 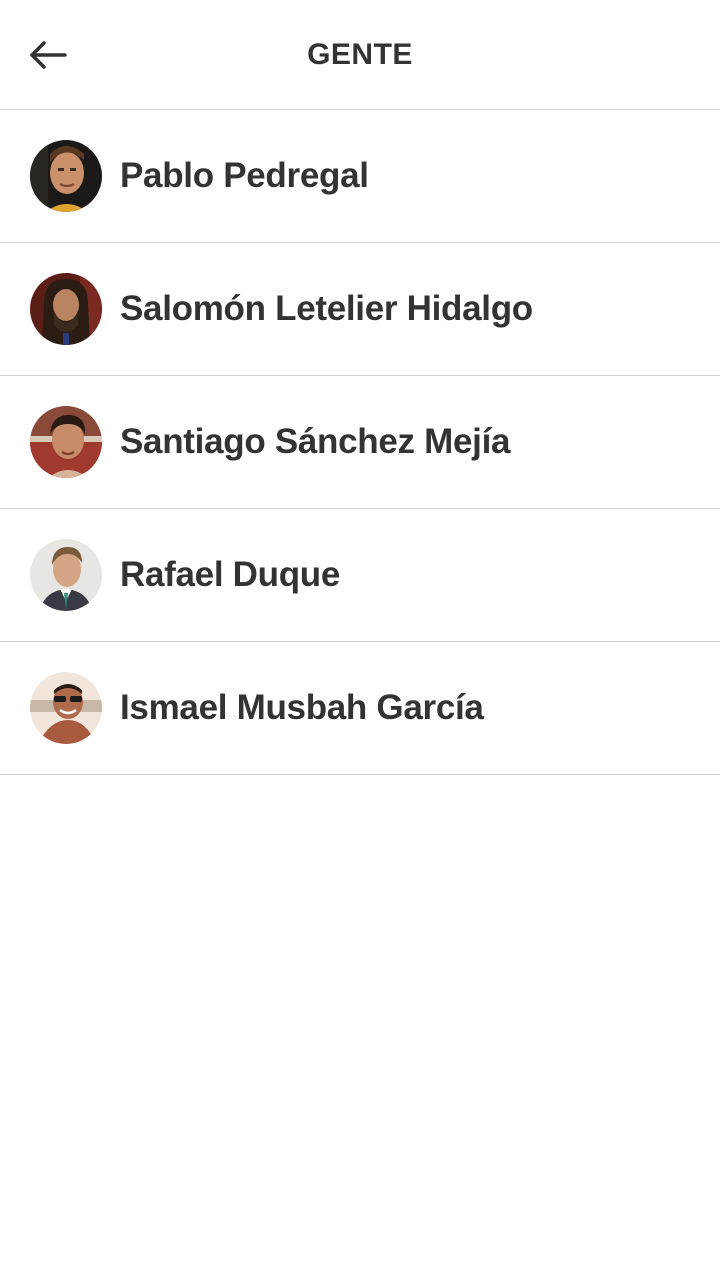 I want to click on top-bar: GENTE, so click(x=360, y=55).